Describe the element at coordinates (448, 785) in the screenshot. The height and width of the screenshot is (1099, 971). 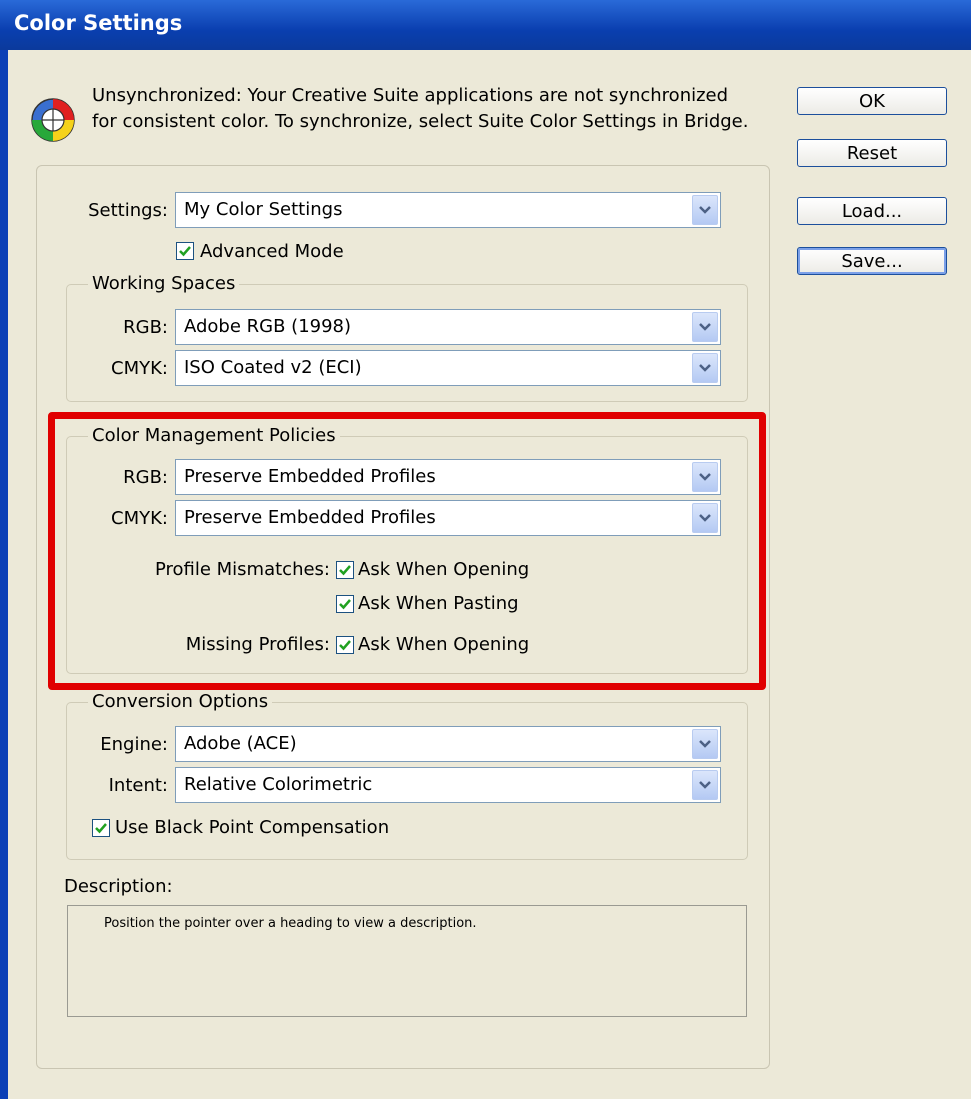
I see `intent-dropdown: Relative Colorimetric` at that location.